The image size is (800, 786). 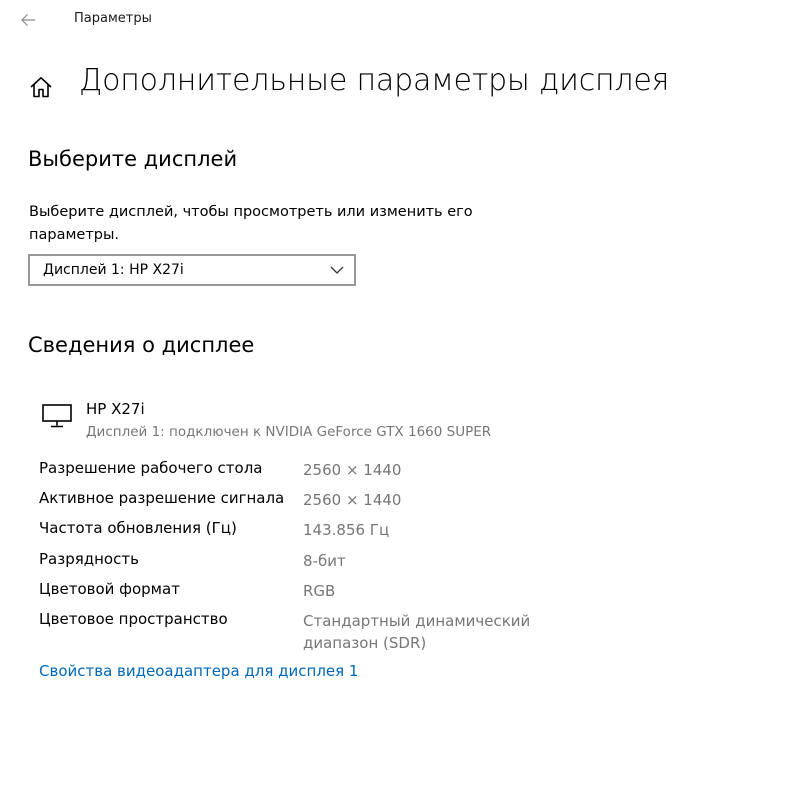 I want to click on home-button, so click(x=41, y=87).